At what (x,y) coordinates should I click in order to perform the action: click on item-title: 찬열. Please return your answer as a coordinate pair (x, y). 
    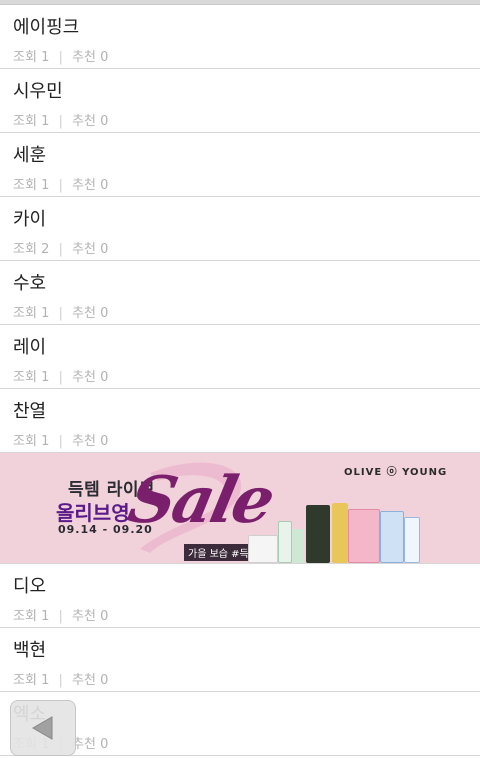
    Looking at the image, I should click on (30, 411).